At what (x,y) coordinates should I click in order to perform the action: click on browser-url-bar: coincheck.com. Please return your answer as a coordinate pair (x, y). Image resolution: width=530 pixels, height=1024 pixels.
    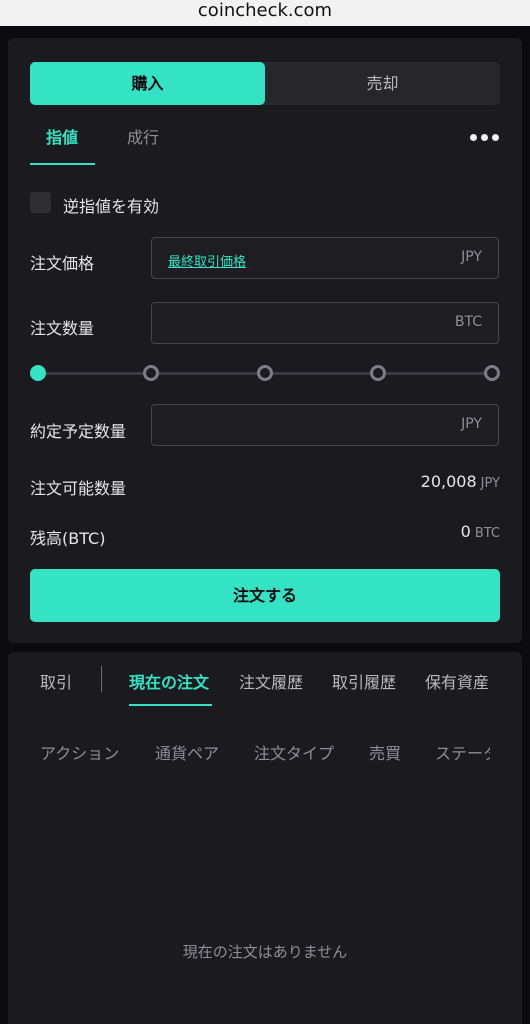
    Looking at the image, I should click on (265, 13).